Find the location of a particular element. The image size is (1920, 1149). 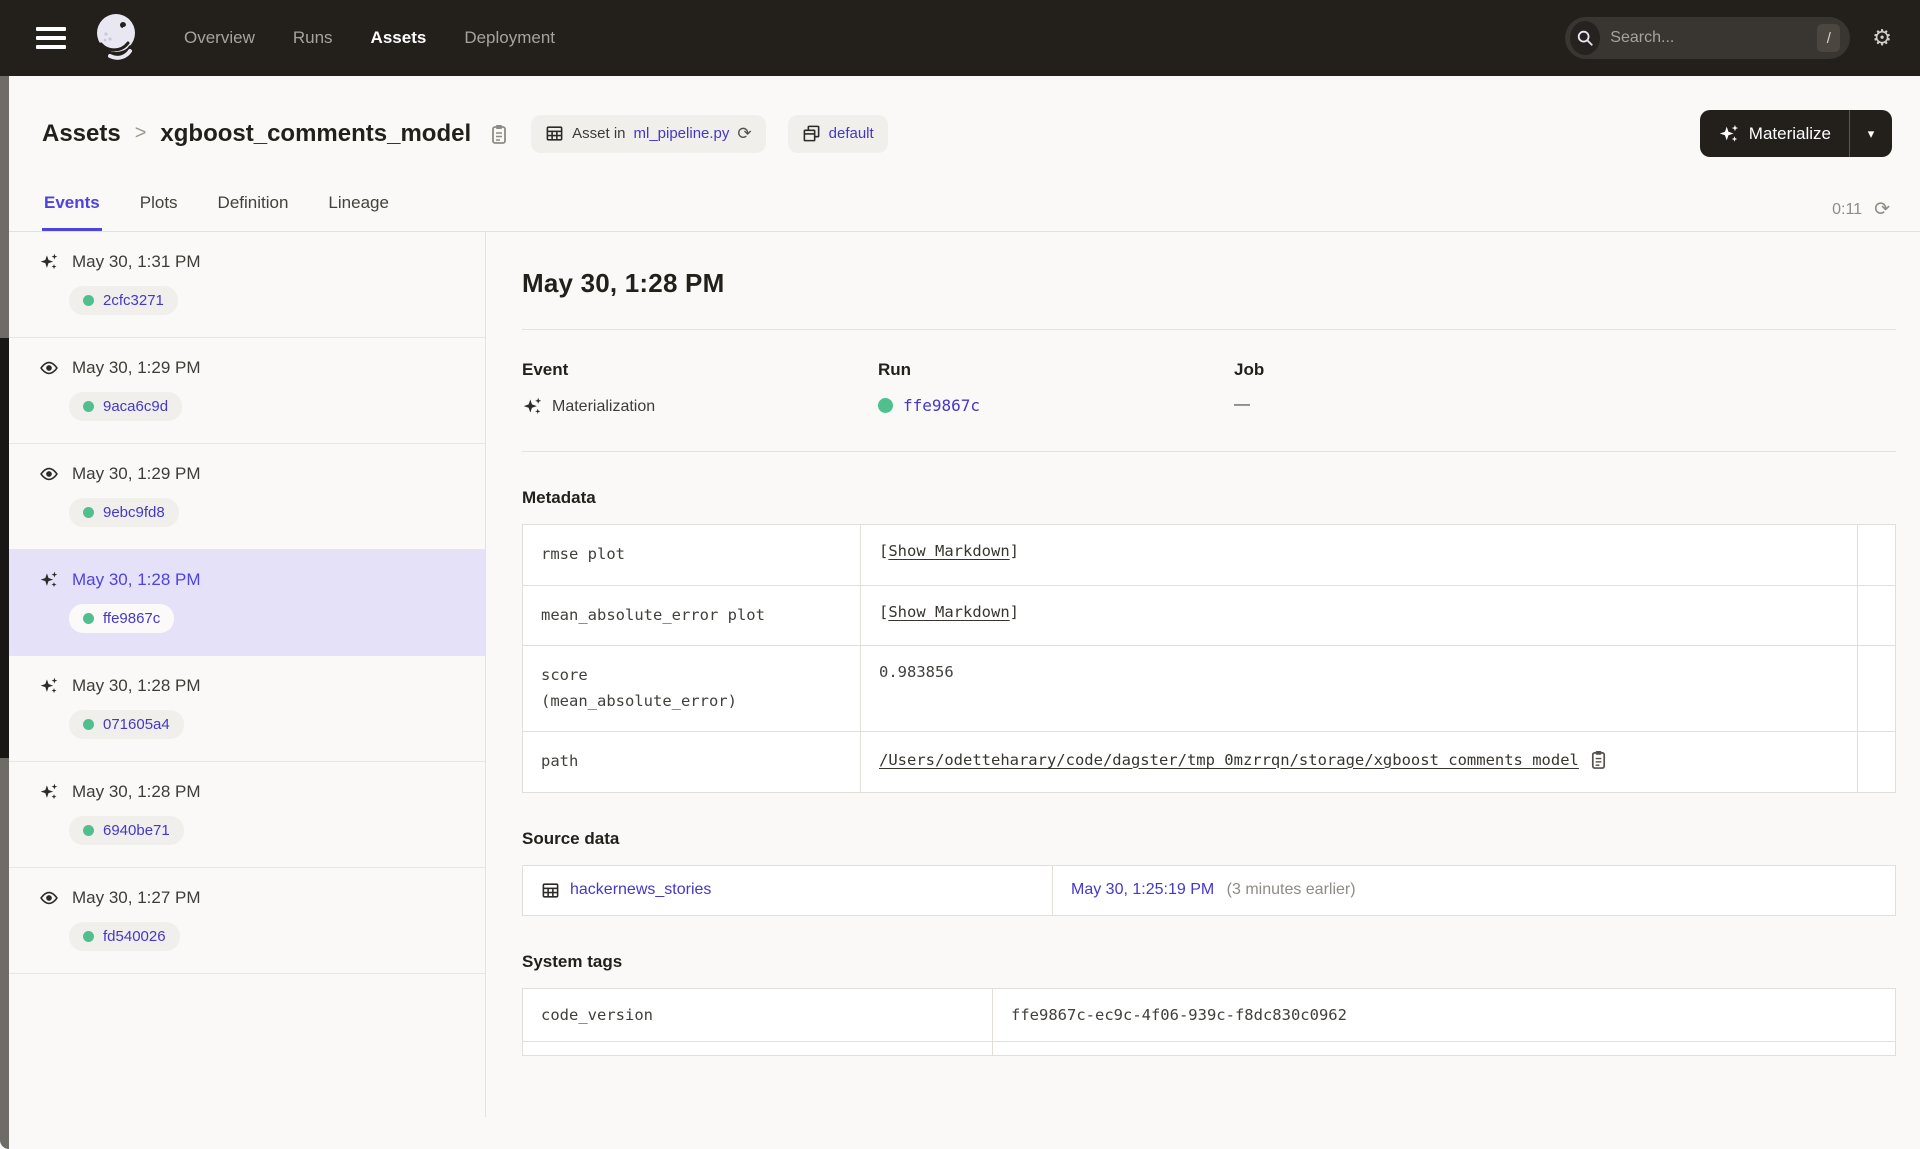

run-pill: 071605a4 is located at coordinates (126, 724).